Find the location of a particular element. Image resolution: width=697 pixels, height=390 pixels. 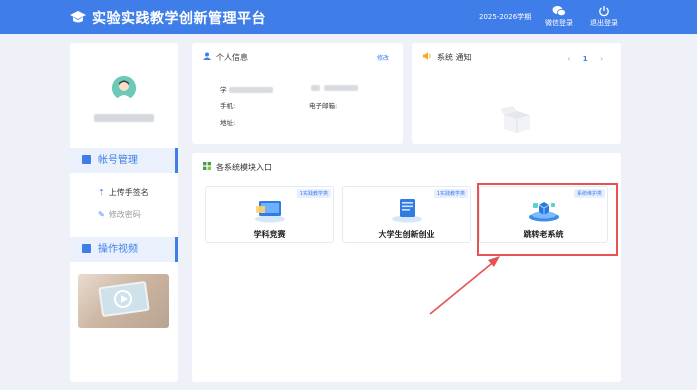

change-password-link: ✎ 修改密码 is located at coordinates (119, 214).